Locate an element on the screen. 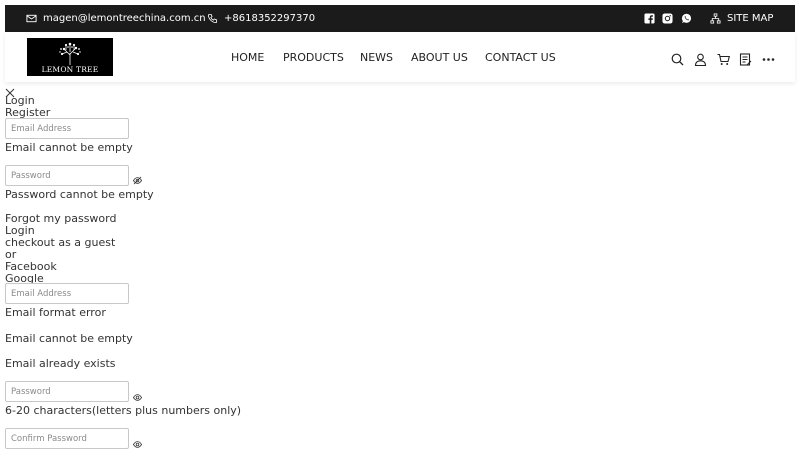  nav-link-about-us: ABOUT US is located at coordinates (439, 57).